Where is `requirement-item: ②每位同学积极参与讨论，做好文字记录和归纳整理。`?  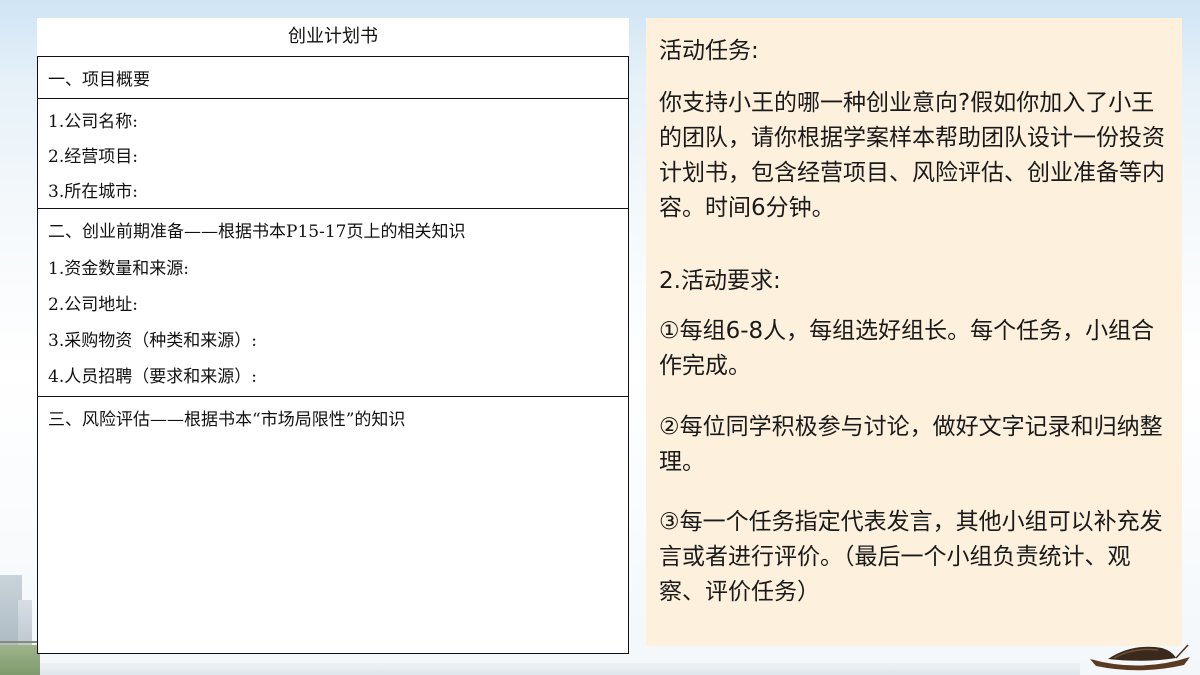 requirement-item: ②每位同学积极参与讨论，做好文字记录和归纳整理。 is located at coordinates (911, 444).